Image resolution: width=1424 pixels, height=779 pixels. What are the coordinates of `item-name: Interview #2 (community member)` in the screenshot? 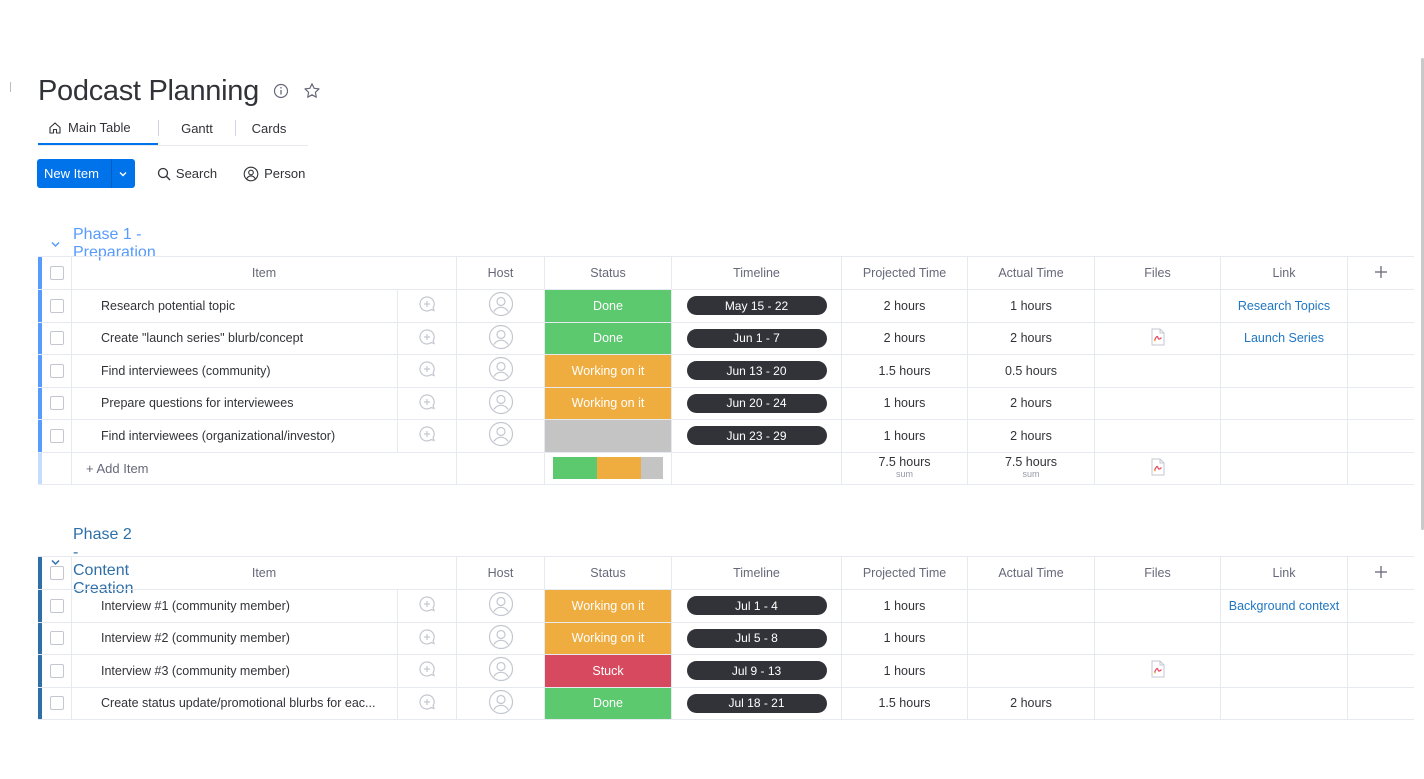 It's located at (195, 638).